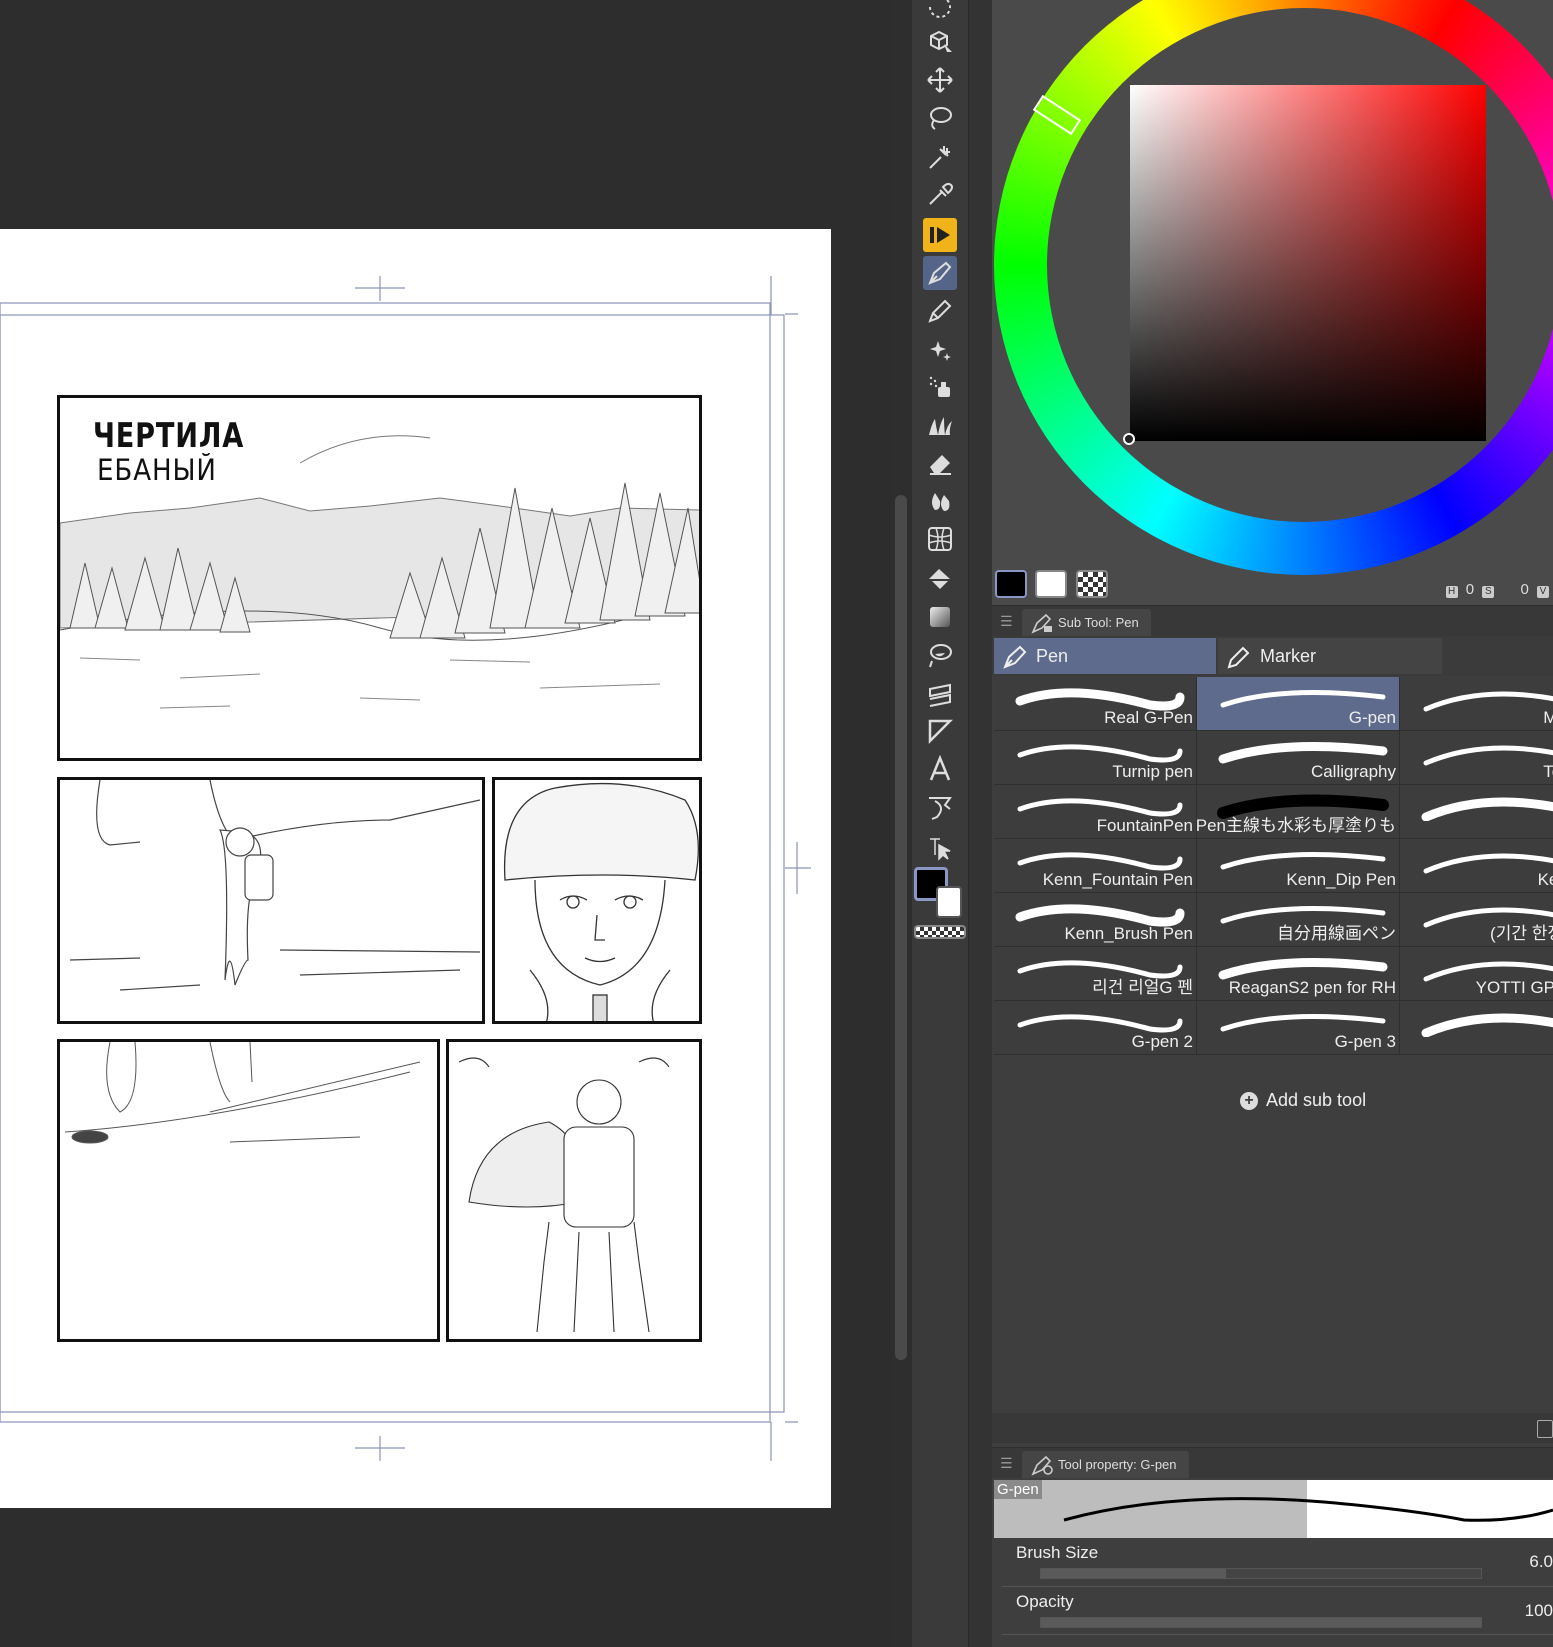  What do you see at coordinates (940, 731) in the screenshot?
I see `ruler-icon` at bounding box center [940, 731].